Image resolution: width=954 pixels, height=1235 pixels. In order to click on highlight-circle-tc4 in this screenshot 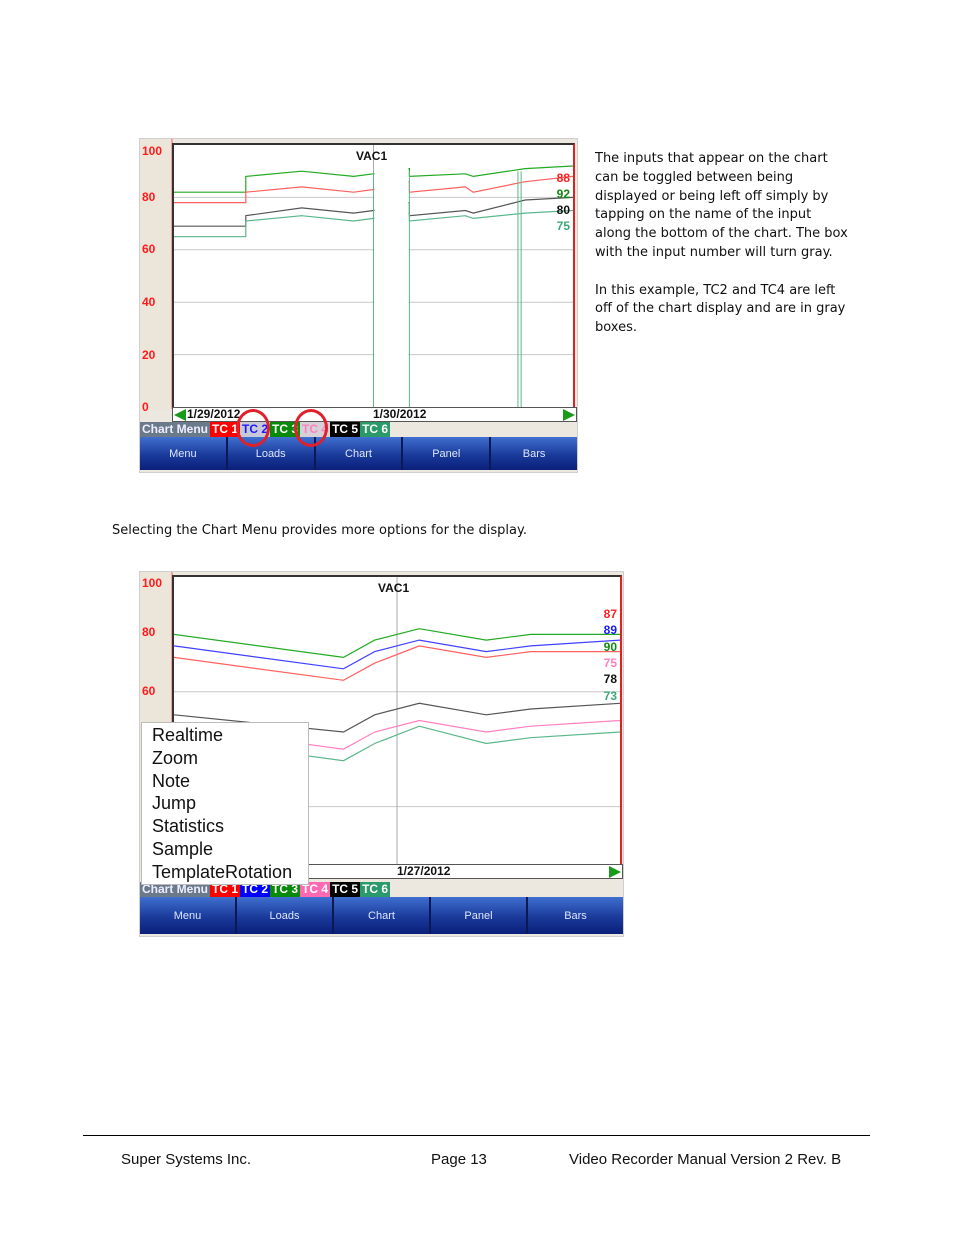, I will do `click(311, 428)`.